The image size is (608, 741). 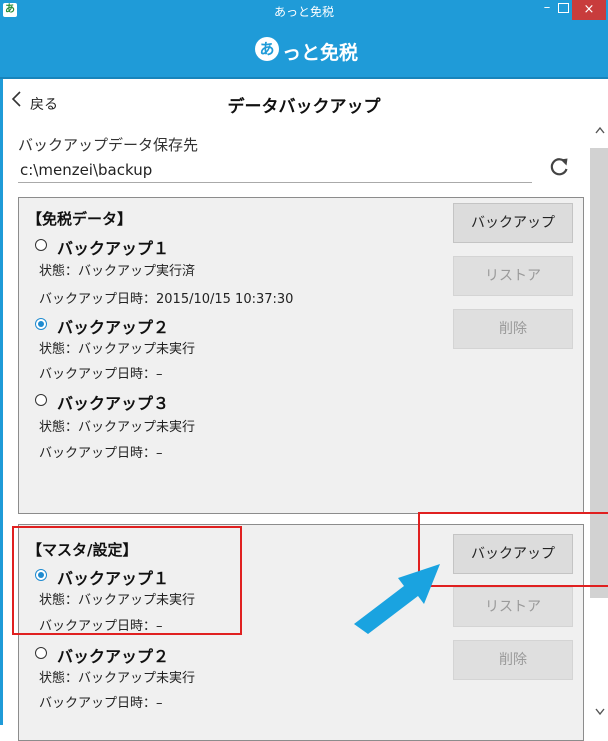 What do you see at coordinates (80, 219) in the screenshot?
I see `panel-heading: 【免税データ】` at bounding box center [80, 219].